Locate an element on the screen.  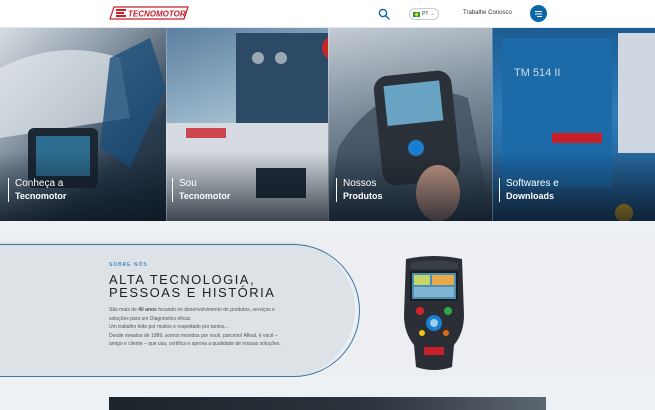
section-eyebrow: SOBRE NÓS is located at coordinates (128, 265).